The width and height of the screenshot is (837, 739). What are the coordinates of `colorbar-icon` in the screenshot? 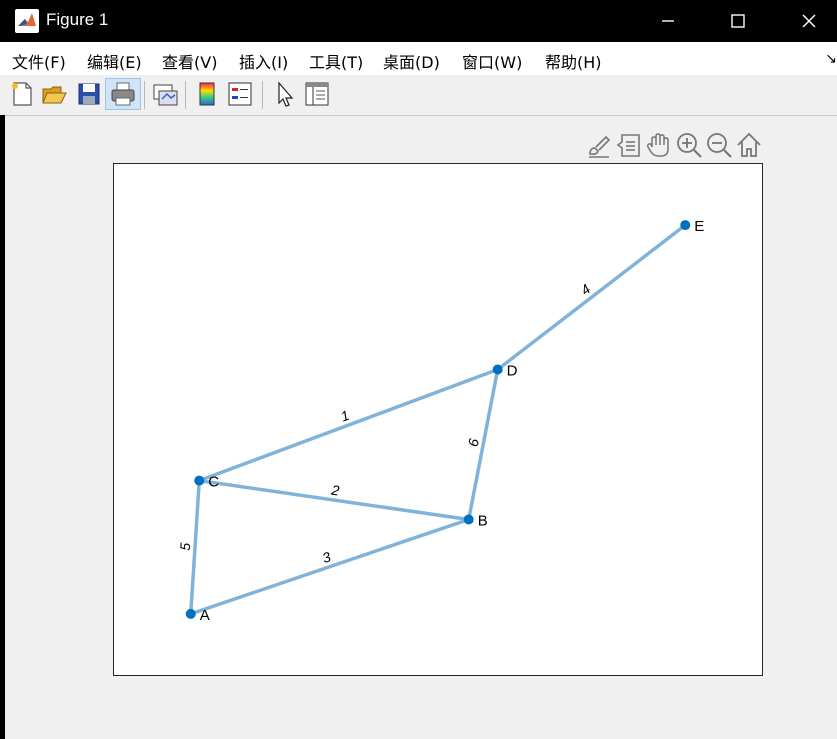 It's located at (207, 94).